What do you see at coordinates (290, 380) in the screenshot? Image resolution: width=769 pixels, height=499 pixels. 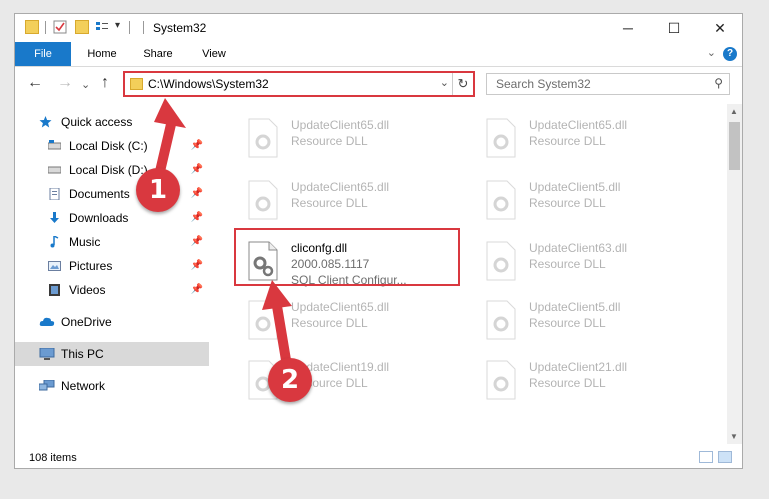 I see `callout-badge-2: 2` at bounding box center [290, 380].